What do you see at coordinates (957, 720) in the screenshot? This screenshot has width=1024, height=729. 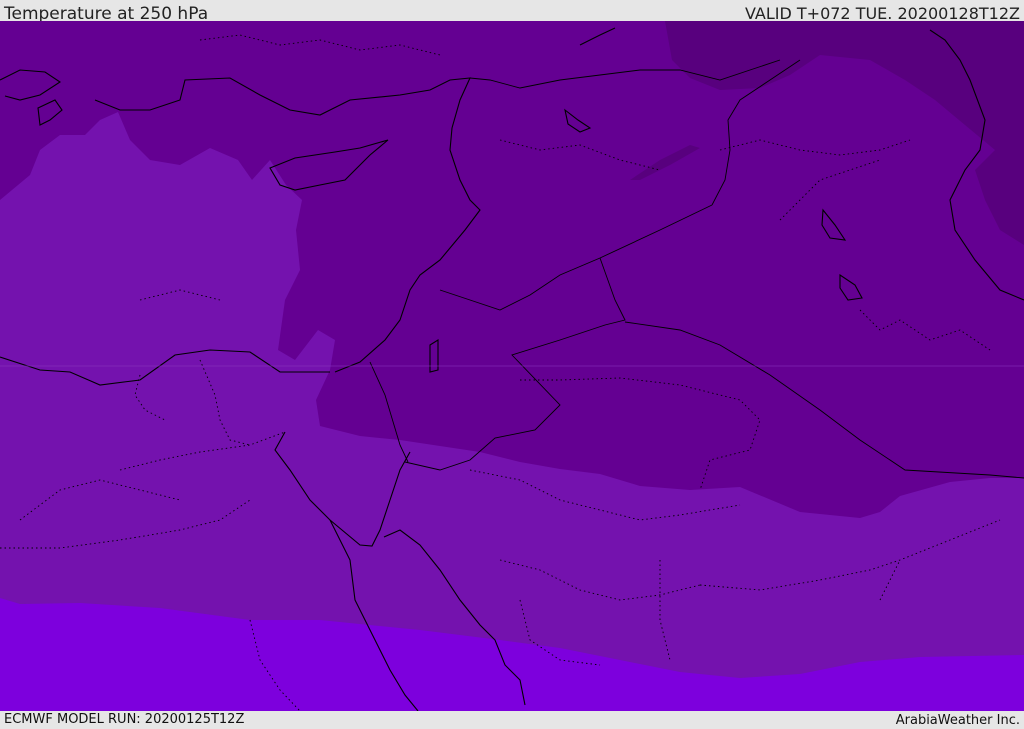 I see `credit-label: ArabiaWeather Inc.` at bounding box center [957, 720].